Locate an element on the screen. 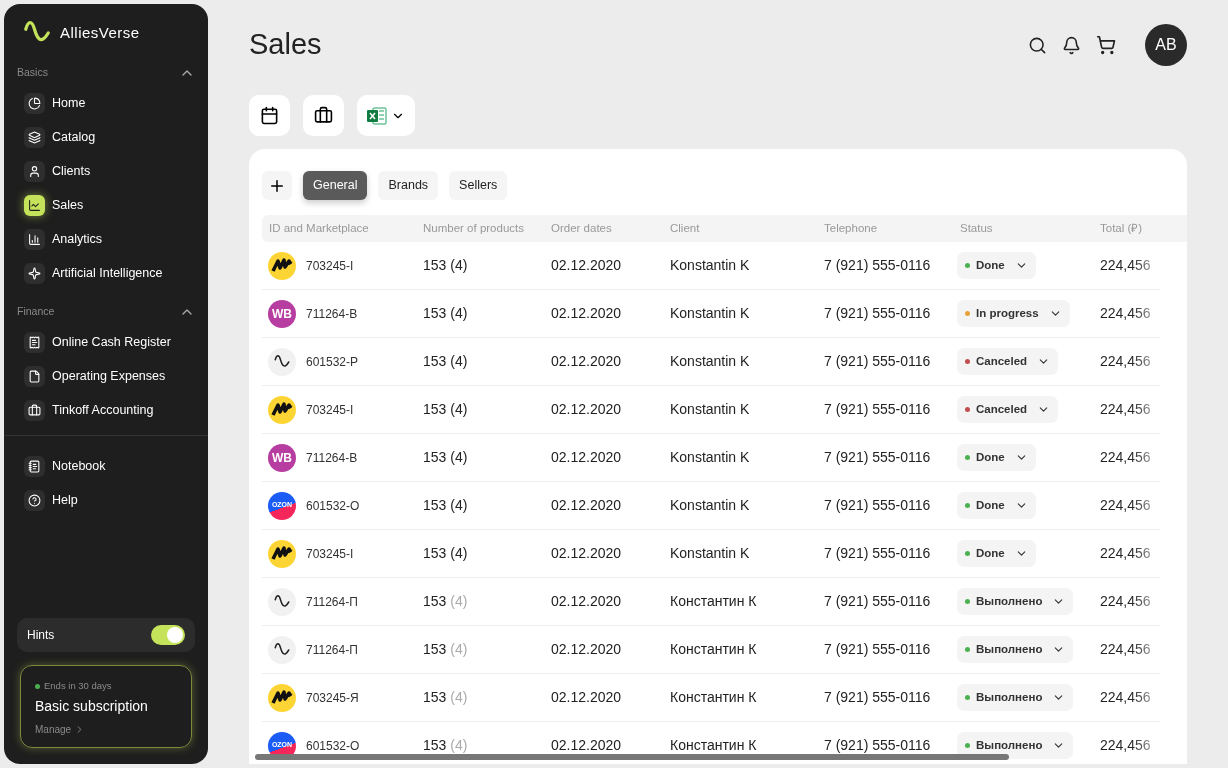 The image size is (1228, 768). marketplace-logo: WB is located at coordinates (282, 457).